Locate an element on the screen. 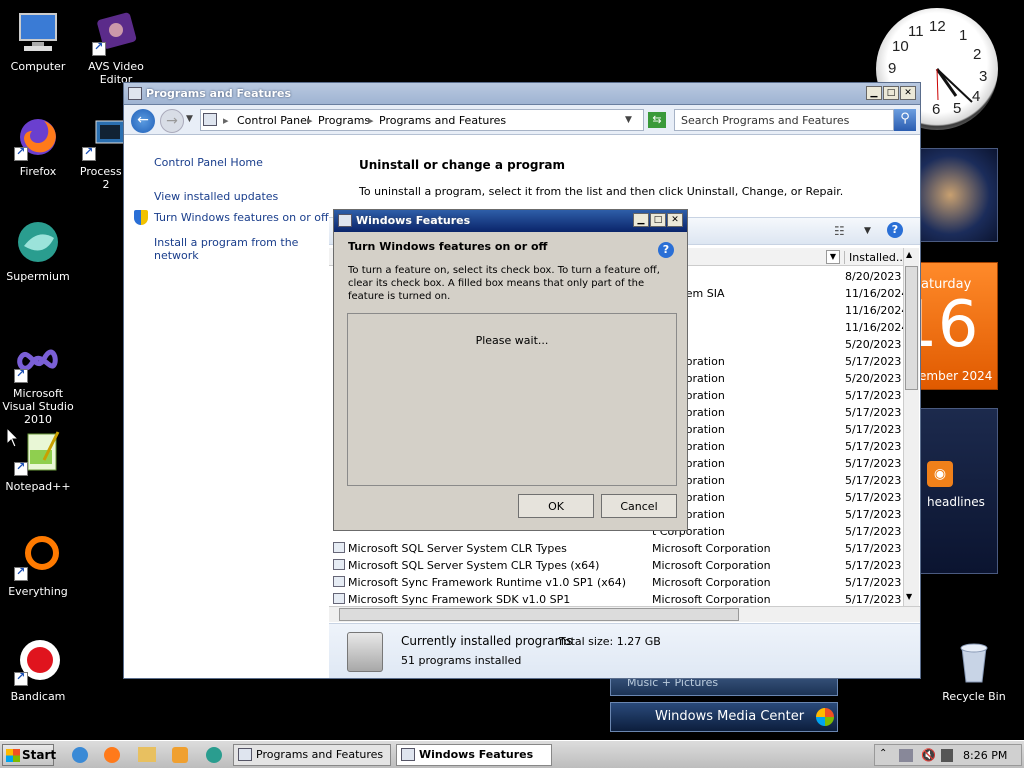 Image resolution: width=1024 pixels, height=768 pixels. desktop-icon-bandicam: Bandicam is located at coordinates (39, 670).